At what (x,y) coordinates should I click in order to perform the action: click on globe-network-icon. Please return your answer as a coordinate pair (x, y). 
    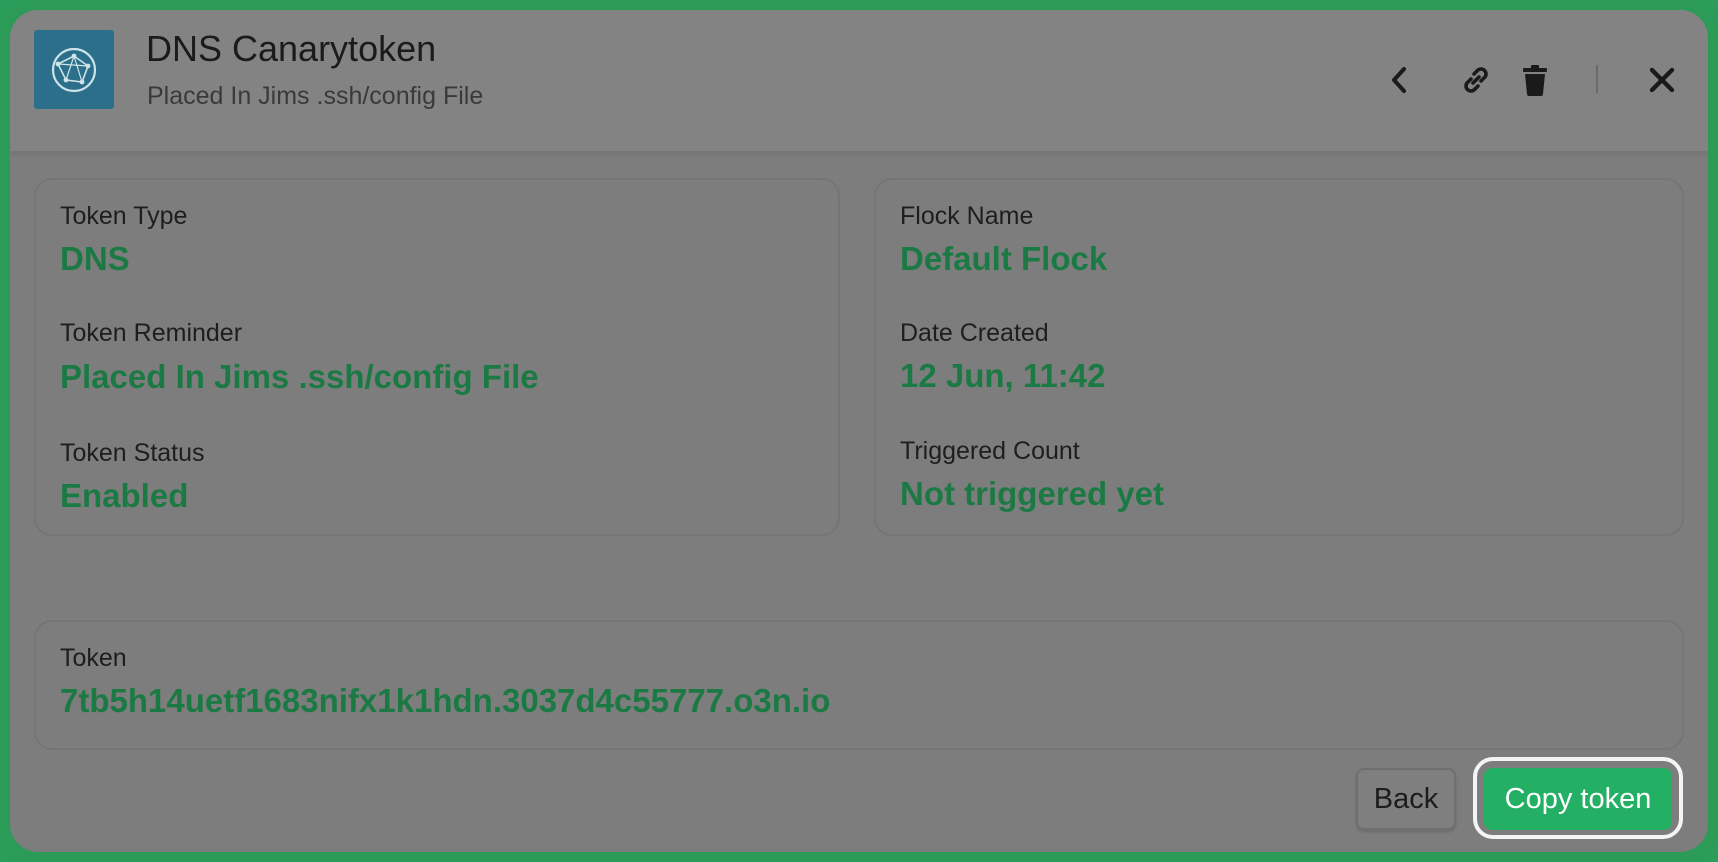
    Looking at the image, I should click on (74, 69).